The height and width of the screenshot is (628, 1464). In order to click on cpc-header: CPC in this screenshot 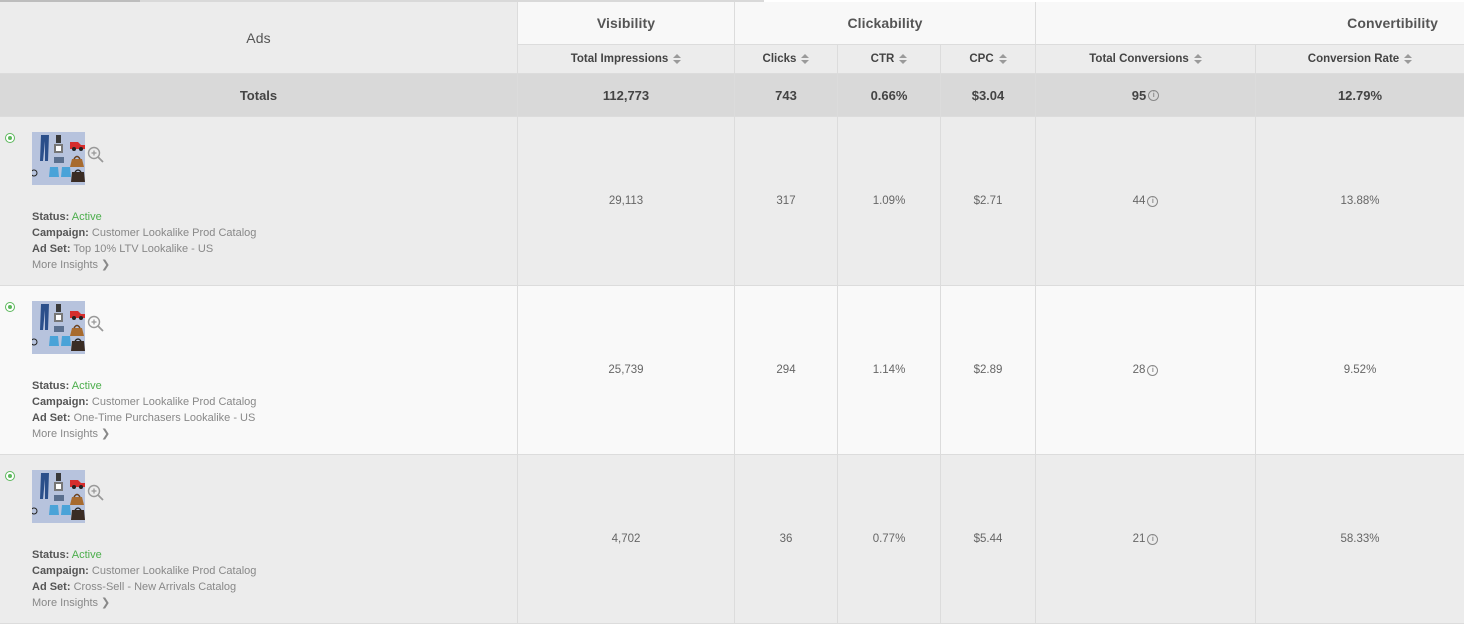, I will do `click(987, 59)`.